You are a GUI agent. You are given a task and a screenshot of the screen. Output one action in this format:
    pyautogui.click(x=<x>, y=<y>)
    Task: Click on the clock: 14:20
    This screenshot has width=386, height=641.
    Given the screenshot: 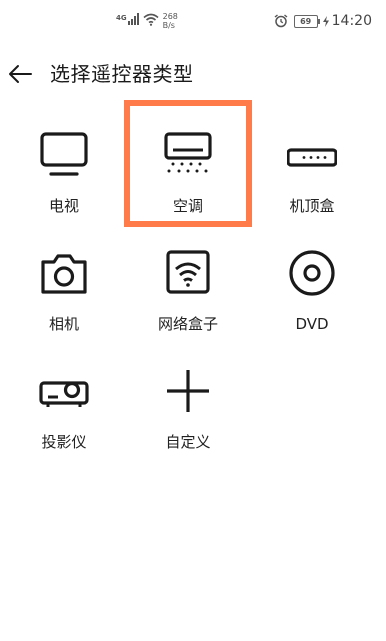 What is the action you would take?
    pyautogui.click(x=351, y=21)
    